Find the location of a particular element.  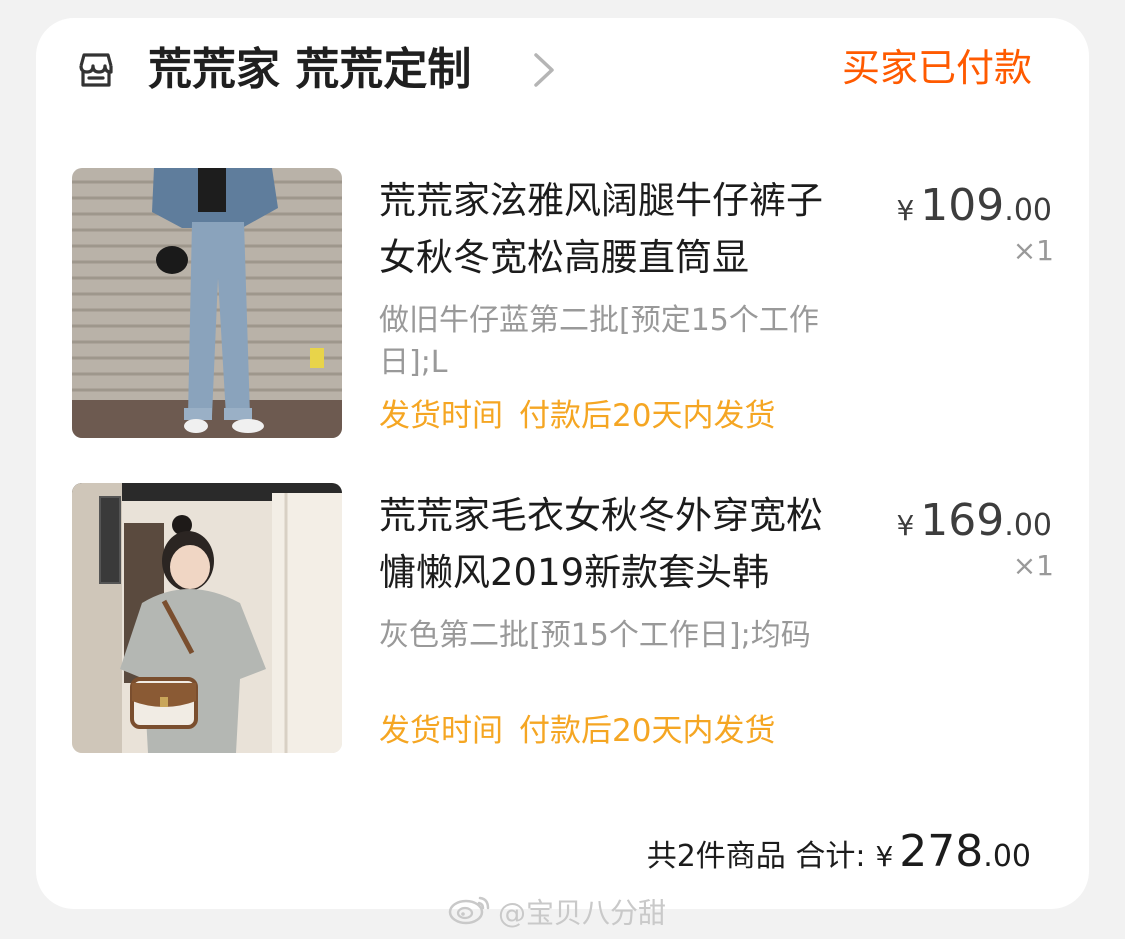

weibo-icon is located at coordinates (470, 914).